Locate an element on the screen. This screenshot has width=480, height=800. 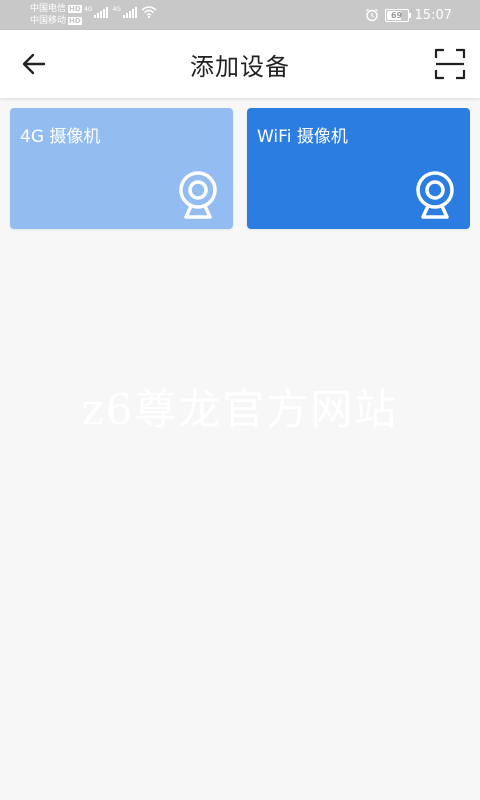
wifi-icon is located at coordinates (149, 12).